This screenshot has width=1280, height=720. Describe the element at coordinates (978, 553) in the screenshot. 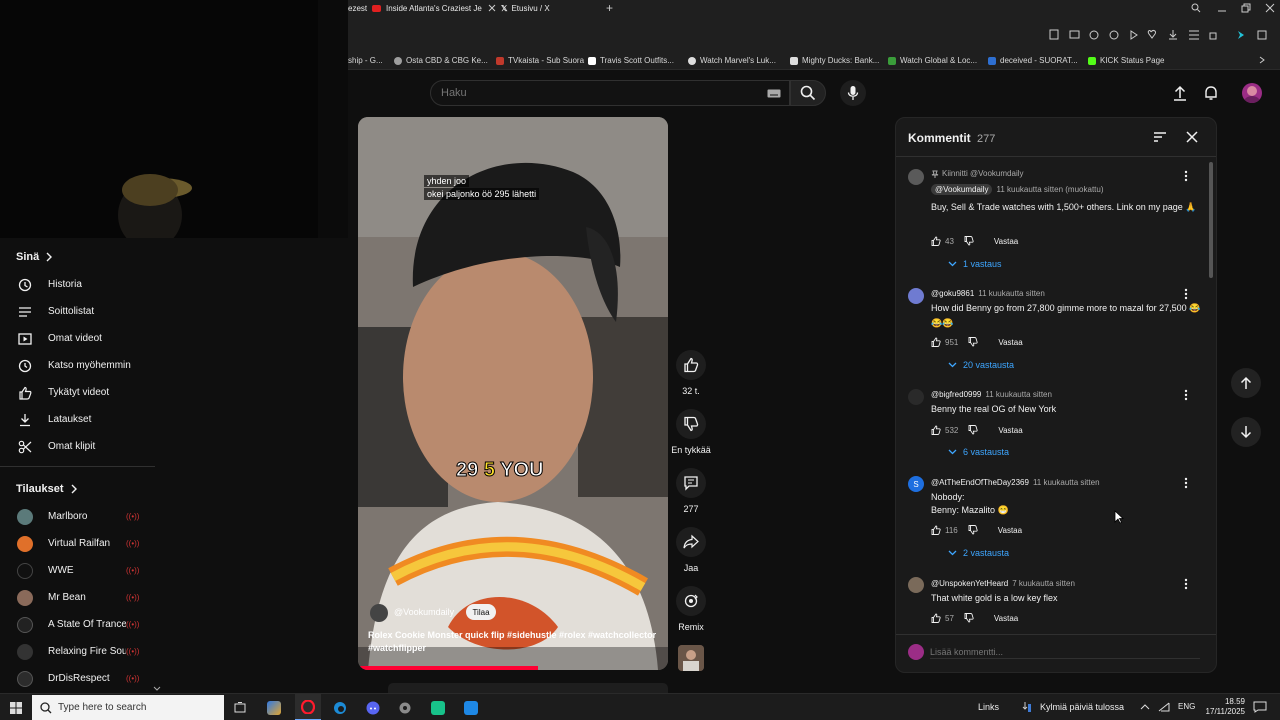

I see `view-replies-button: 2 vastausta` at that location.